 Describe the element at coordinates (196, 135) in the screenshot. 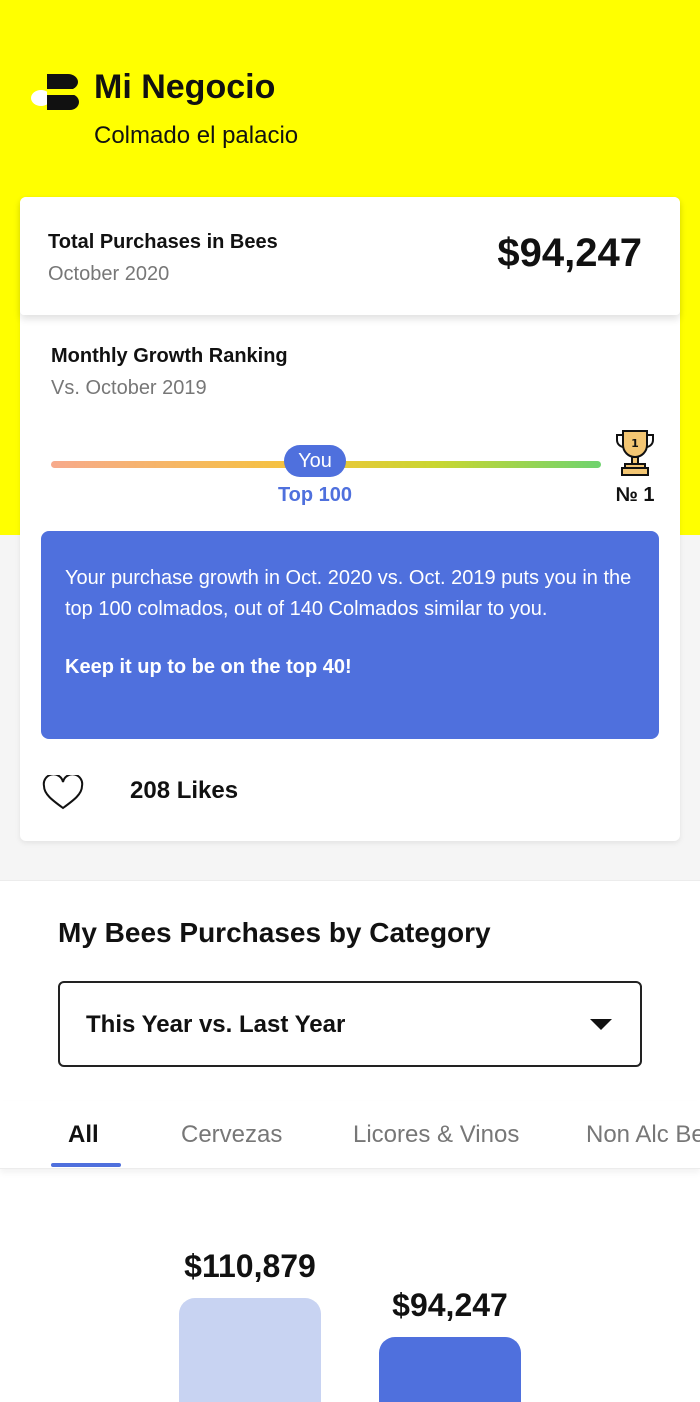

I see `store-name: Colmado el palacio` at that location.